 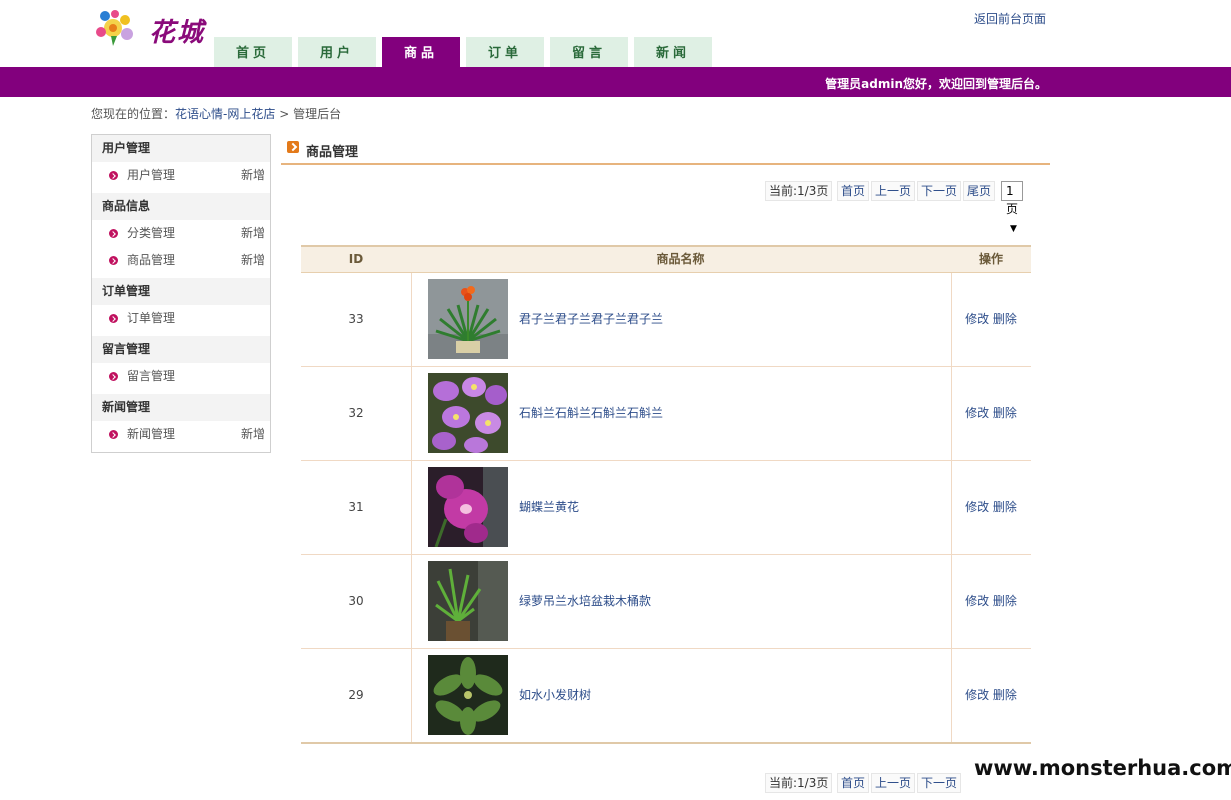 I want to click on product-name-cell: 如水小发财树, so click(x=681, y=695).